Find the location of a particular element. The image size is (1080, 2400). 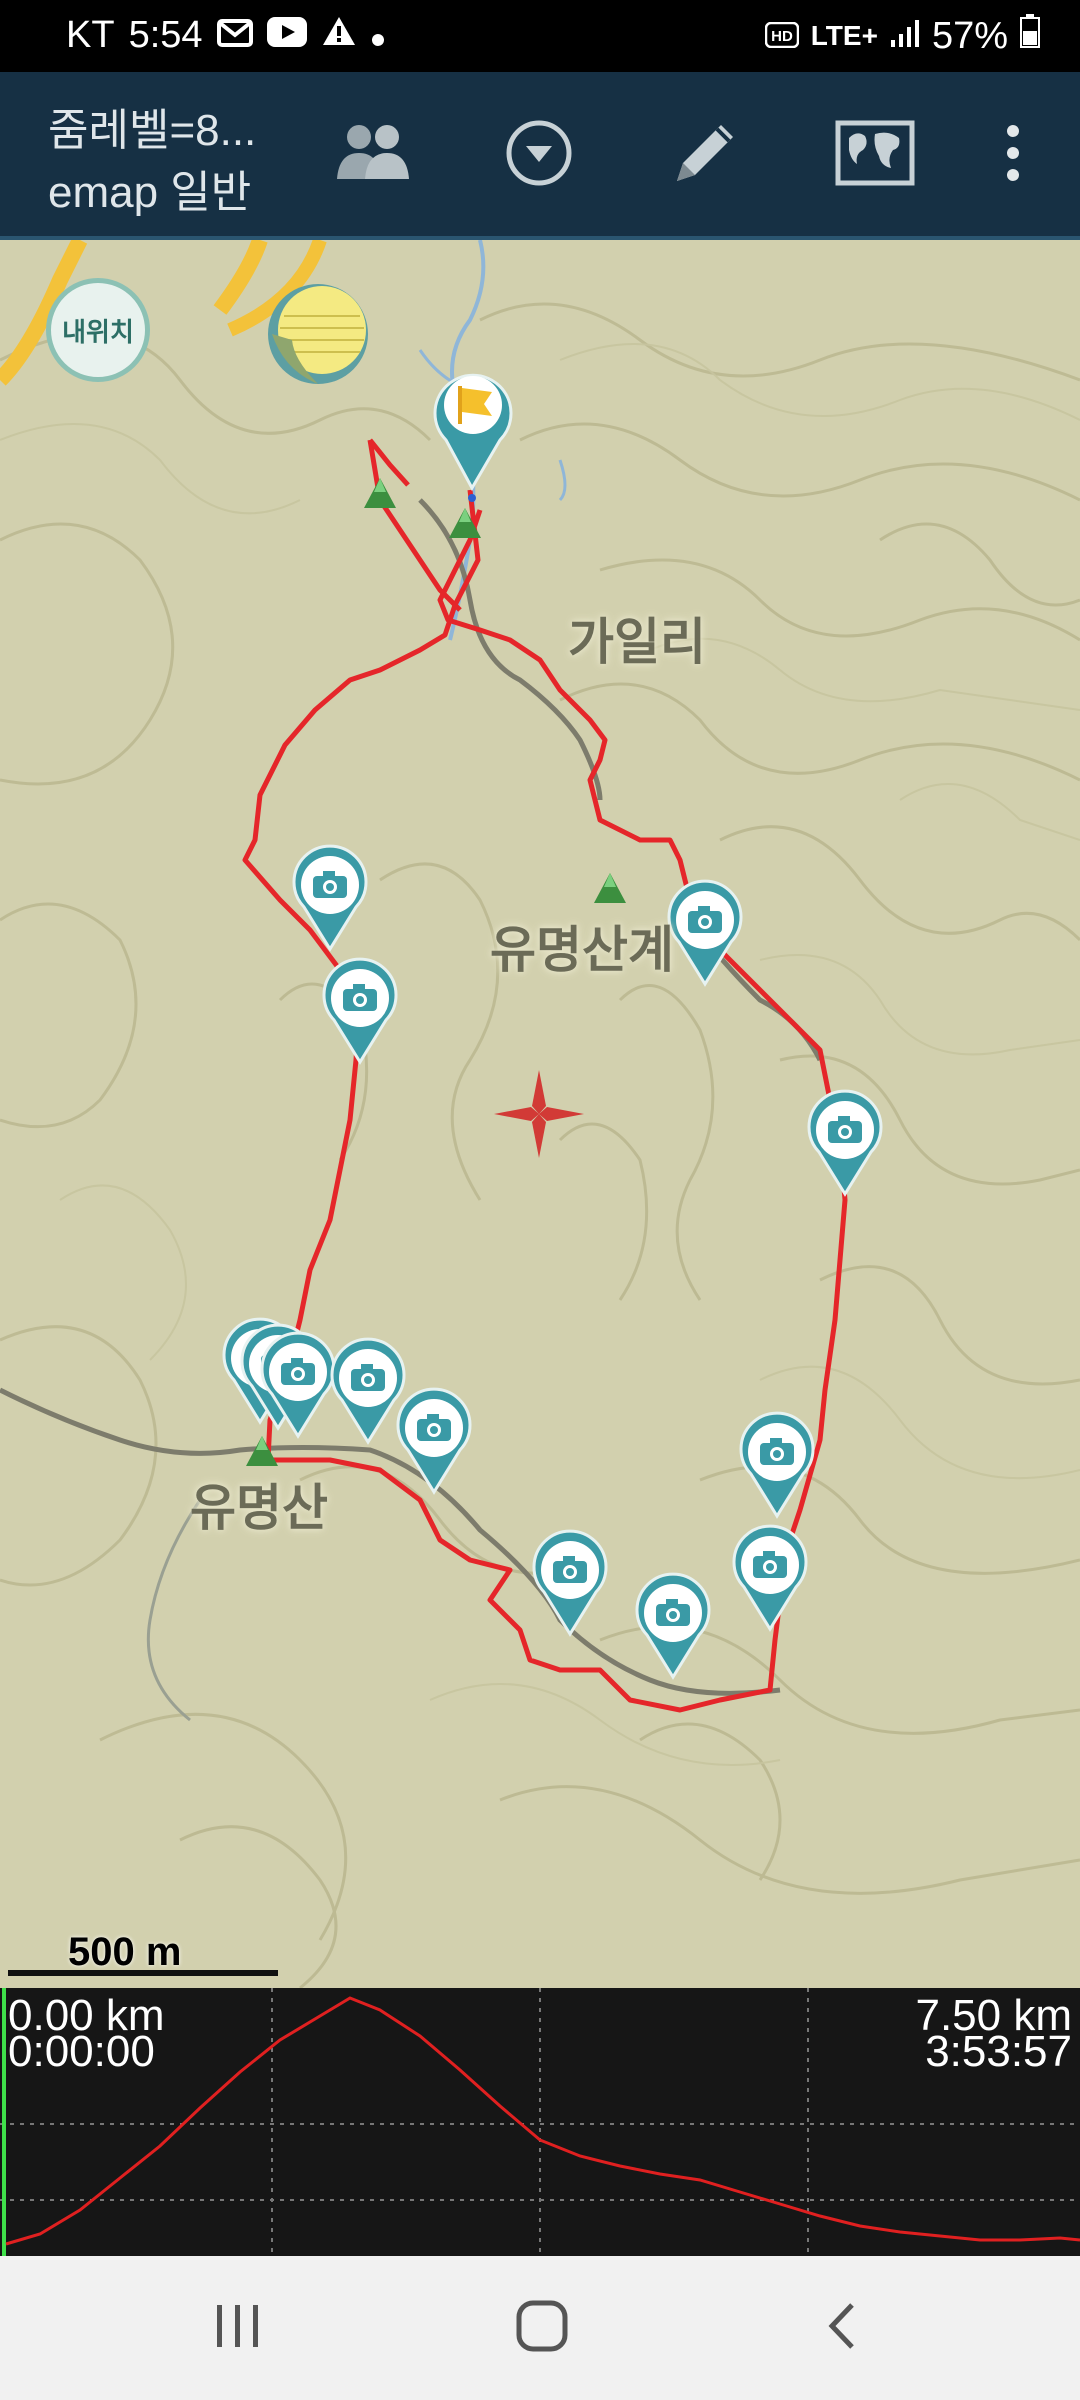

place-label-yumyeongsan-valley: 유명산계 is located at coordinates (582, 950).